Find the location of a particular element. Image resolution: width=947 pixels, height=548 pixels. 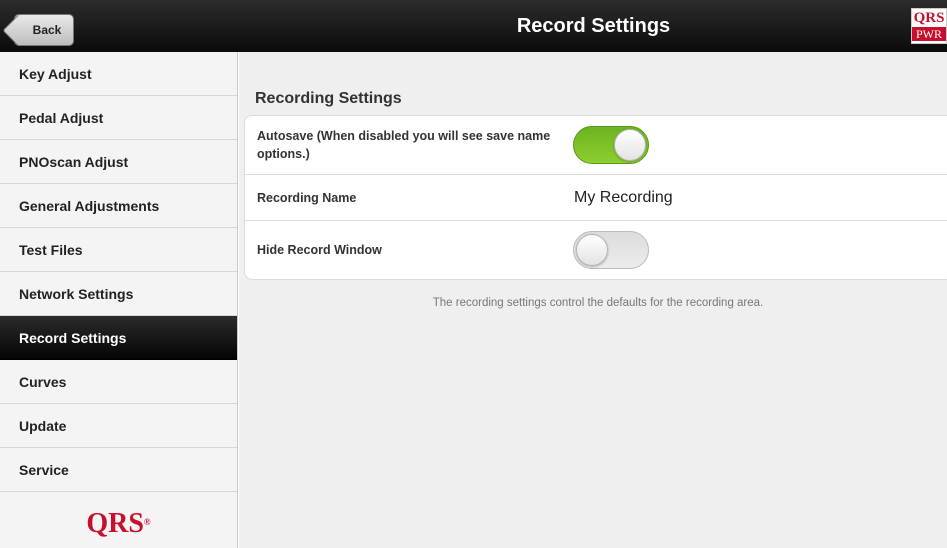

logo-bottom-text: PWR is located at coordinates (929, 34).